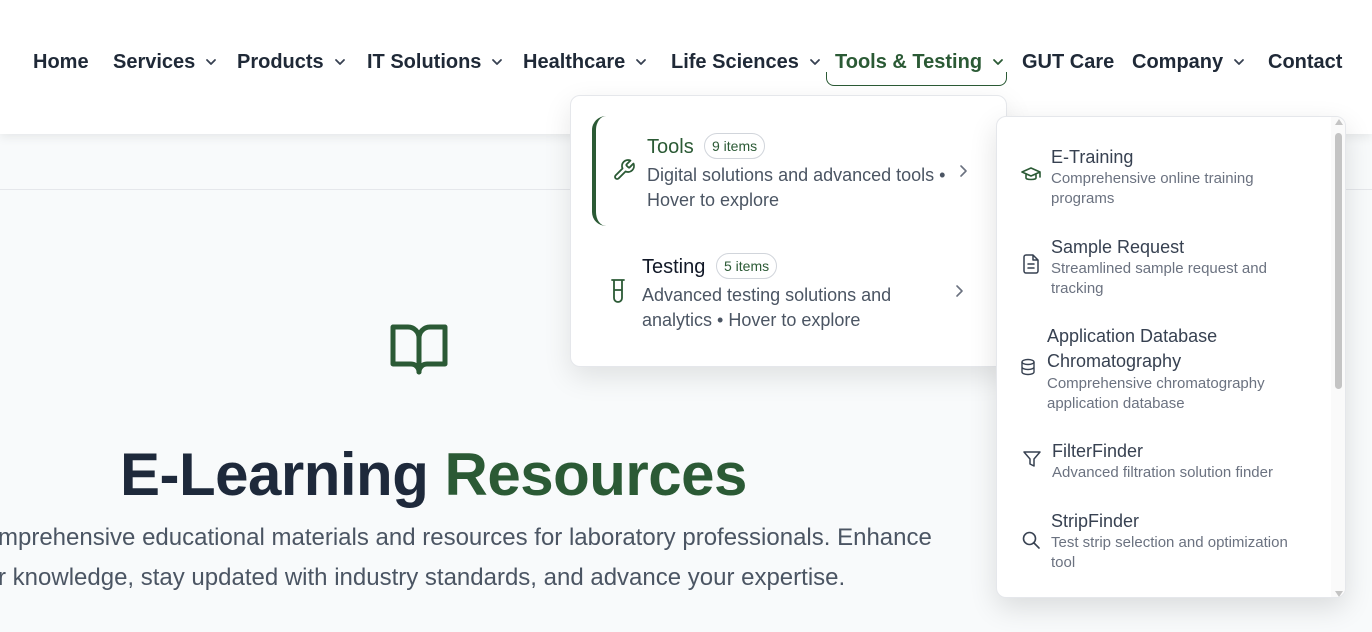 The width and height of the screenshot is (1372, 632). I want to click on nav-gut-care-label: GUT Care, so click(1068, 61).